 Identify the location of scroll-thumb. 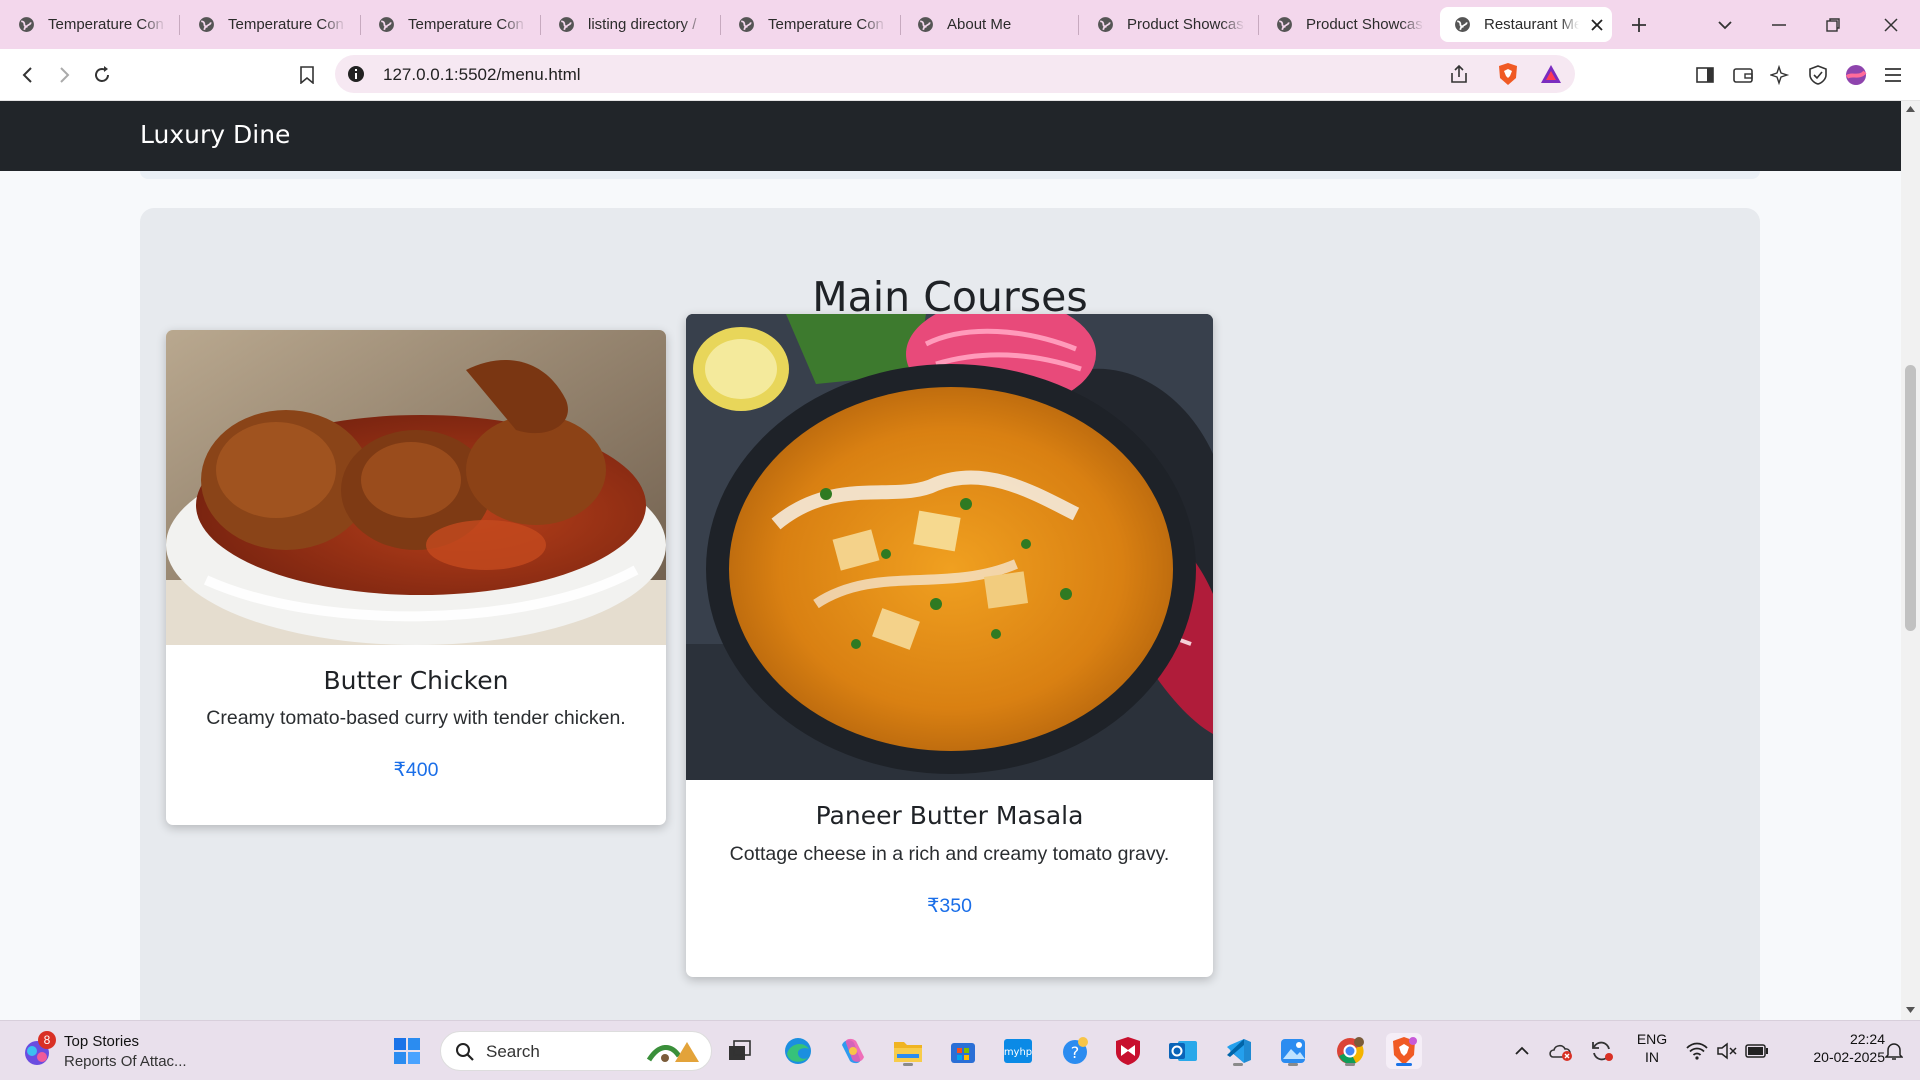
(1910, 498).